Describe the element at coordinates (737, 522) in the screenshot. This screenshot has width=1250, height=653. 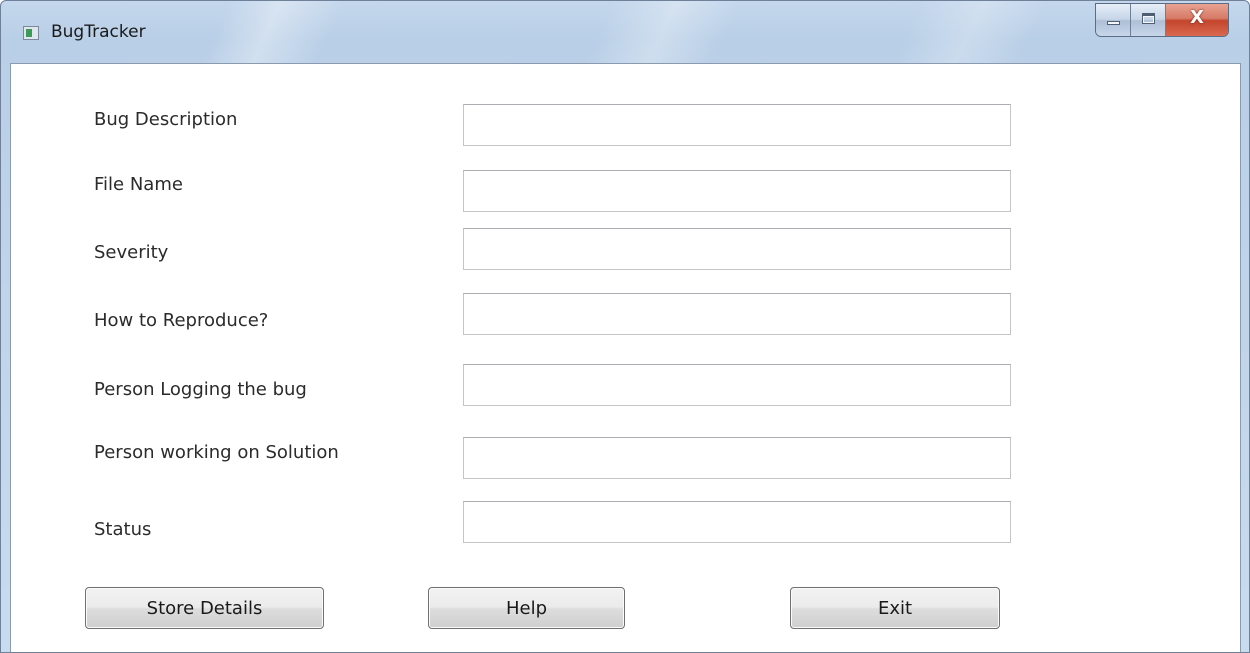
I see `status-input` at that location.